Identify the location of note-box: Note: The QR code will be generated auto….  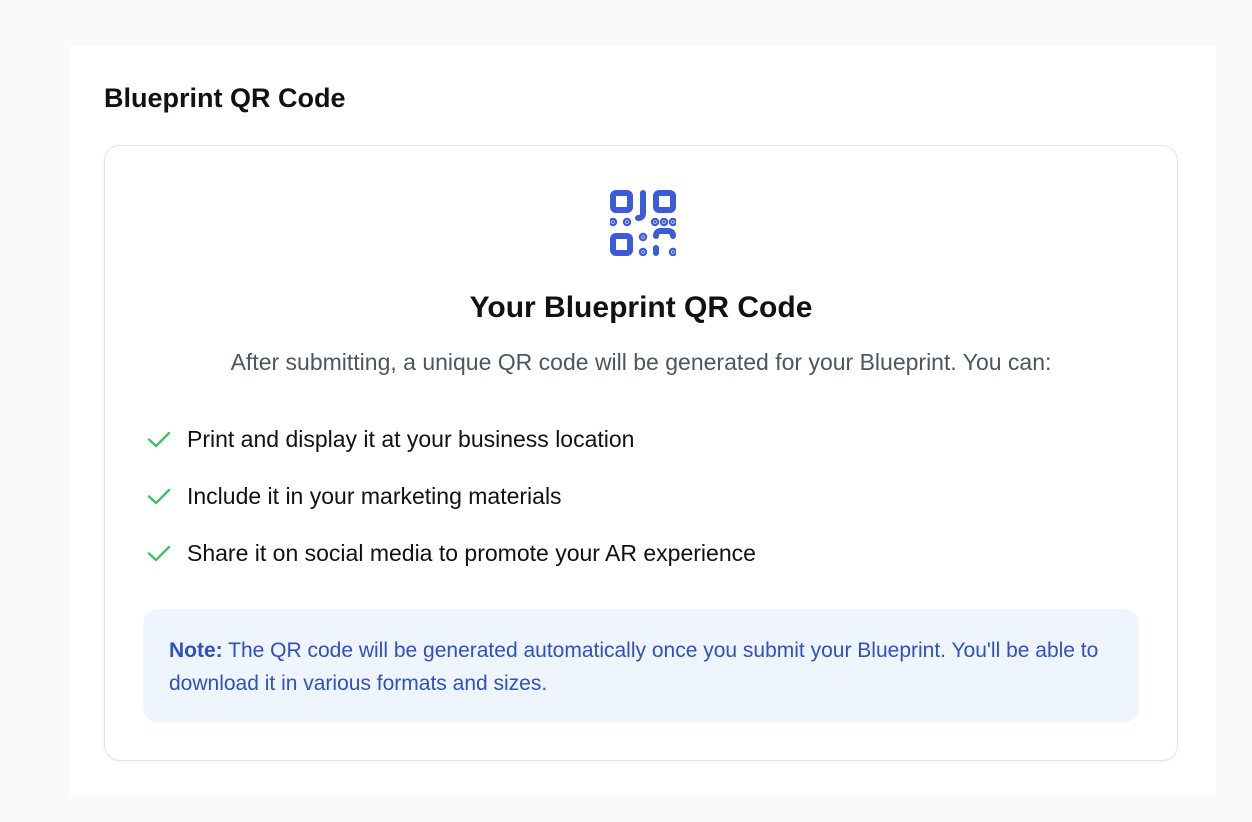
(641, 666).